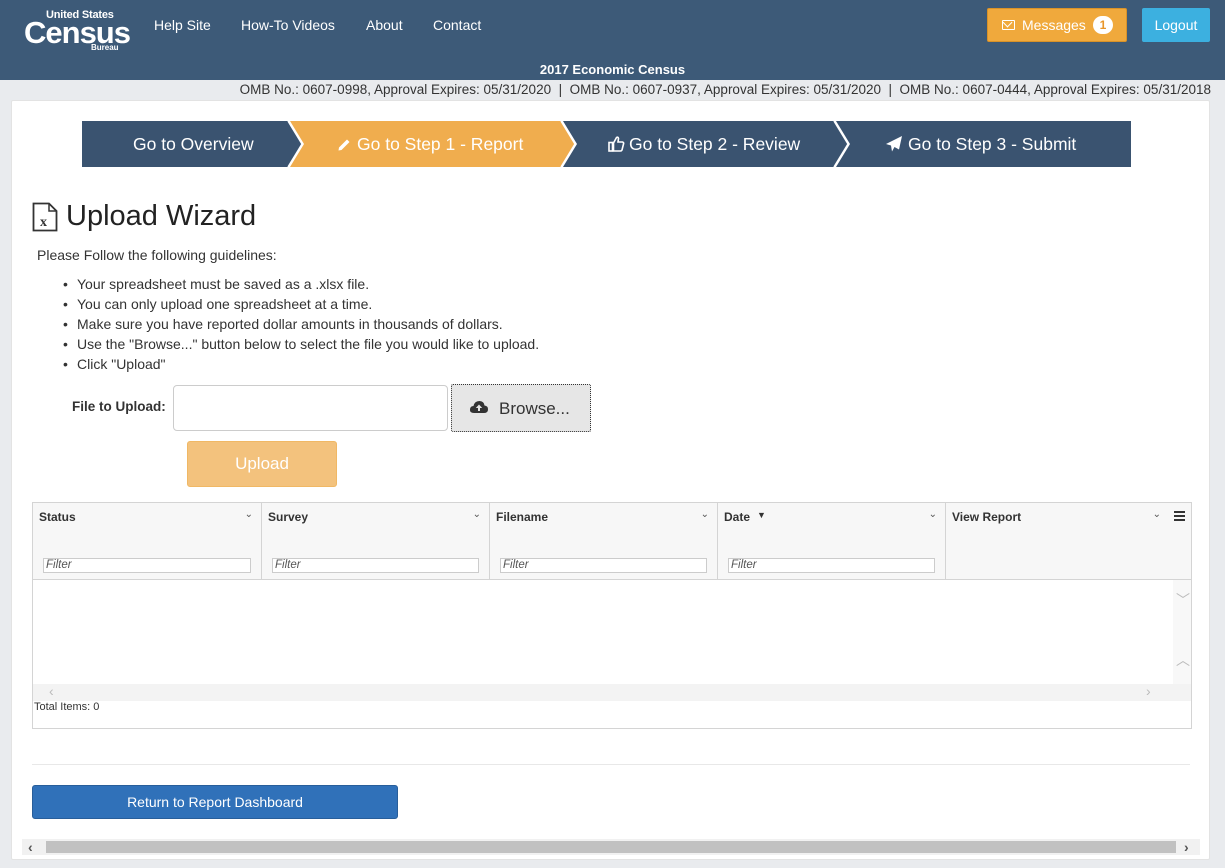 The height and width of the screenshot is (868, 1225). Describe the element at coordinates (1183, 660) in the screenshot. I see `scroll-down-icon: ︿` at that location.